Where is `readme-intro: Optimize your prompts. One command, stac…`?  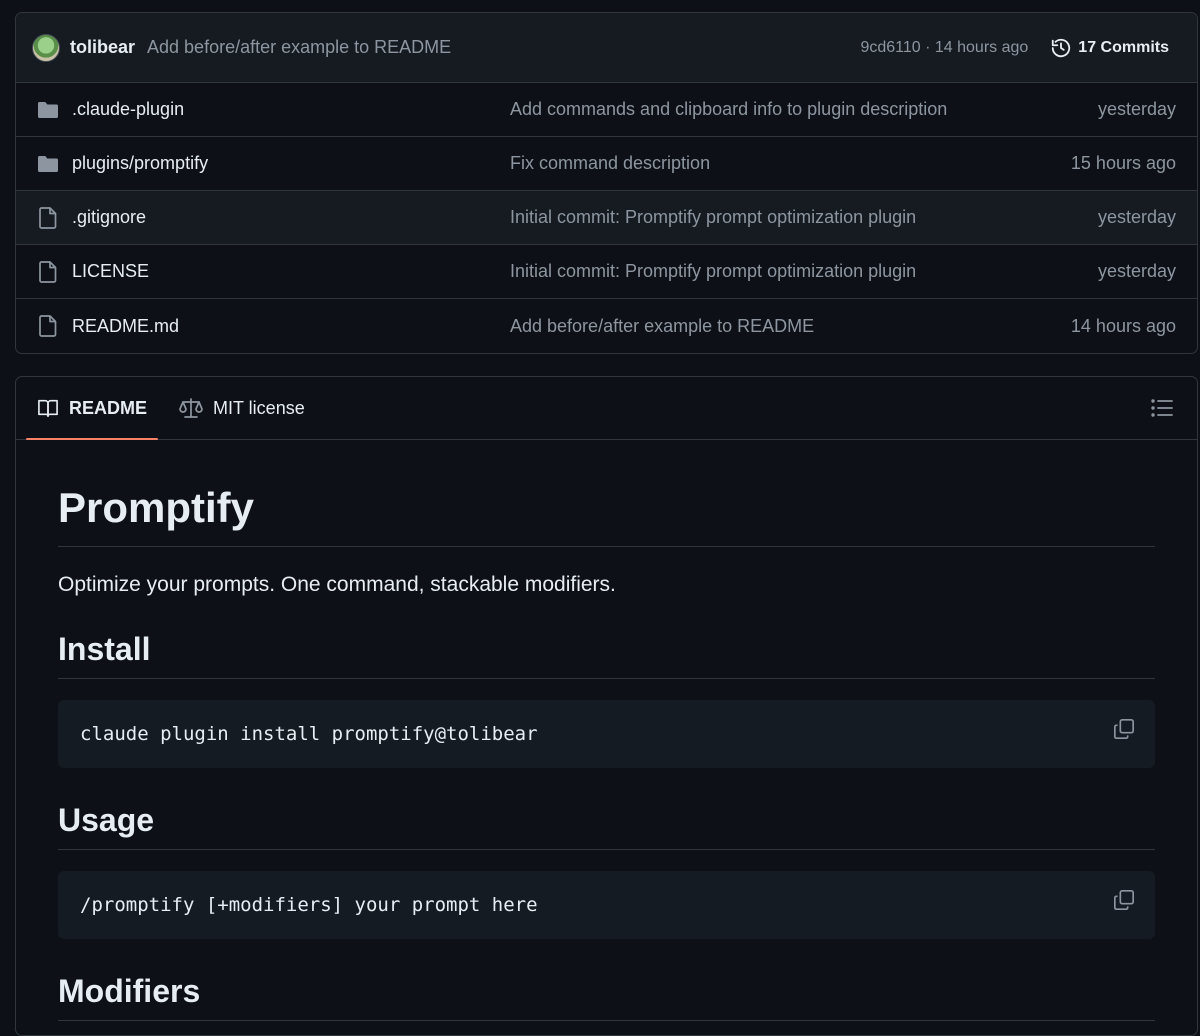 readme-intro: Optimize your prompts. One command, stac… is located at coordinates (337, 584).